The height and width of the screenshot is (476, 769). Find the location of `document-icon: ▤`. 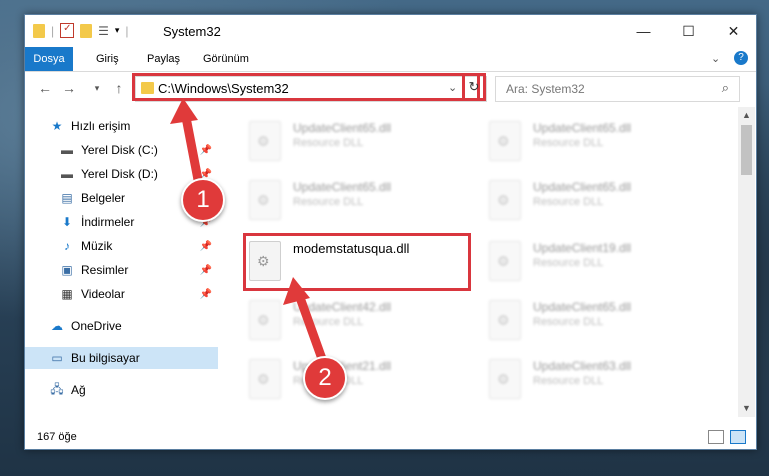

document-icon: ▤ is located at coordinates (67, 198).